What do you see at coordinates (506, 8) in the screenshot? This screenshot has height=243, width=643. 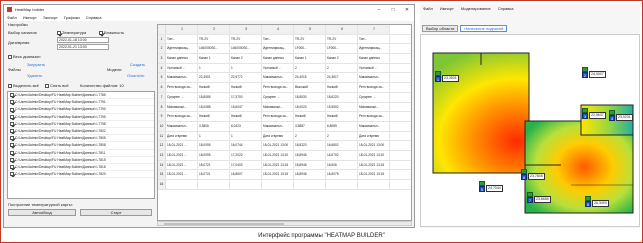 I see `right-menu-help: Справка` at bounding box center [506, 8].